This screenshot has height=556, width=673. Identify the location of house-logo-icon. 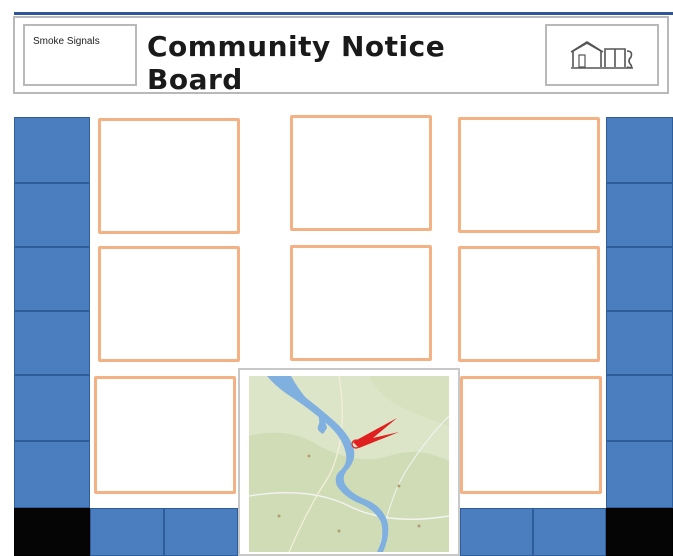
(601, 55).